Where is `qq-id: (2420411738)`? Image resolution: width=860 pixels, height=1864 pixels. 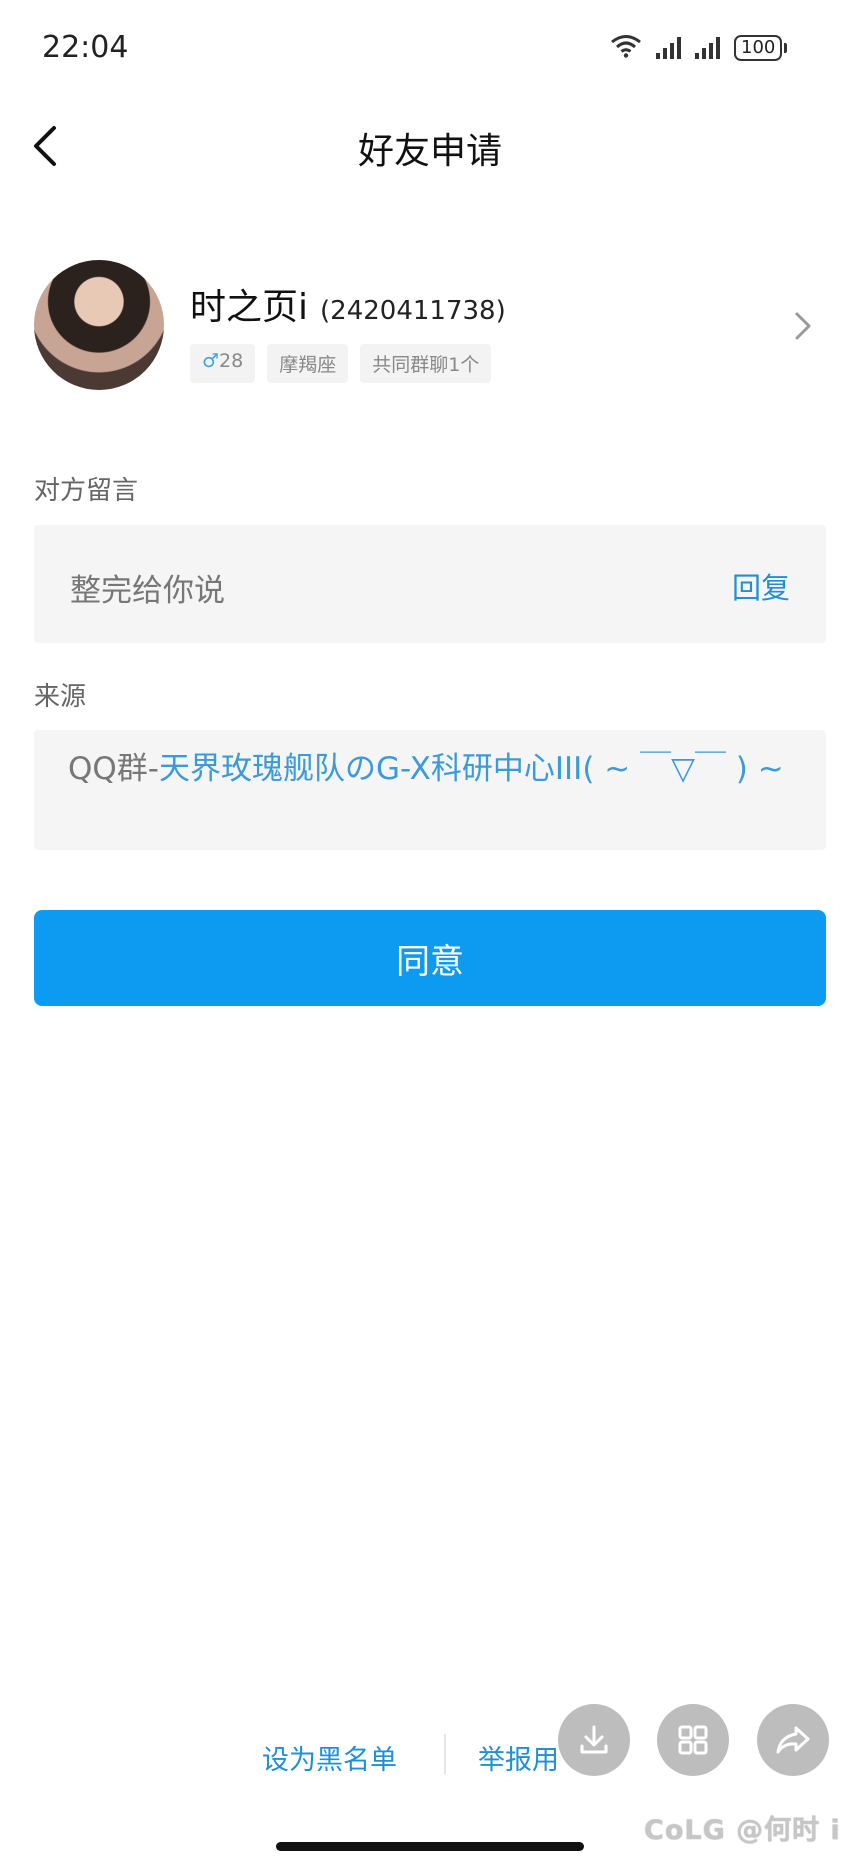 qq-id: (2420411738) is located at coordinates (413, 311).